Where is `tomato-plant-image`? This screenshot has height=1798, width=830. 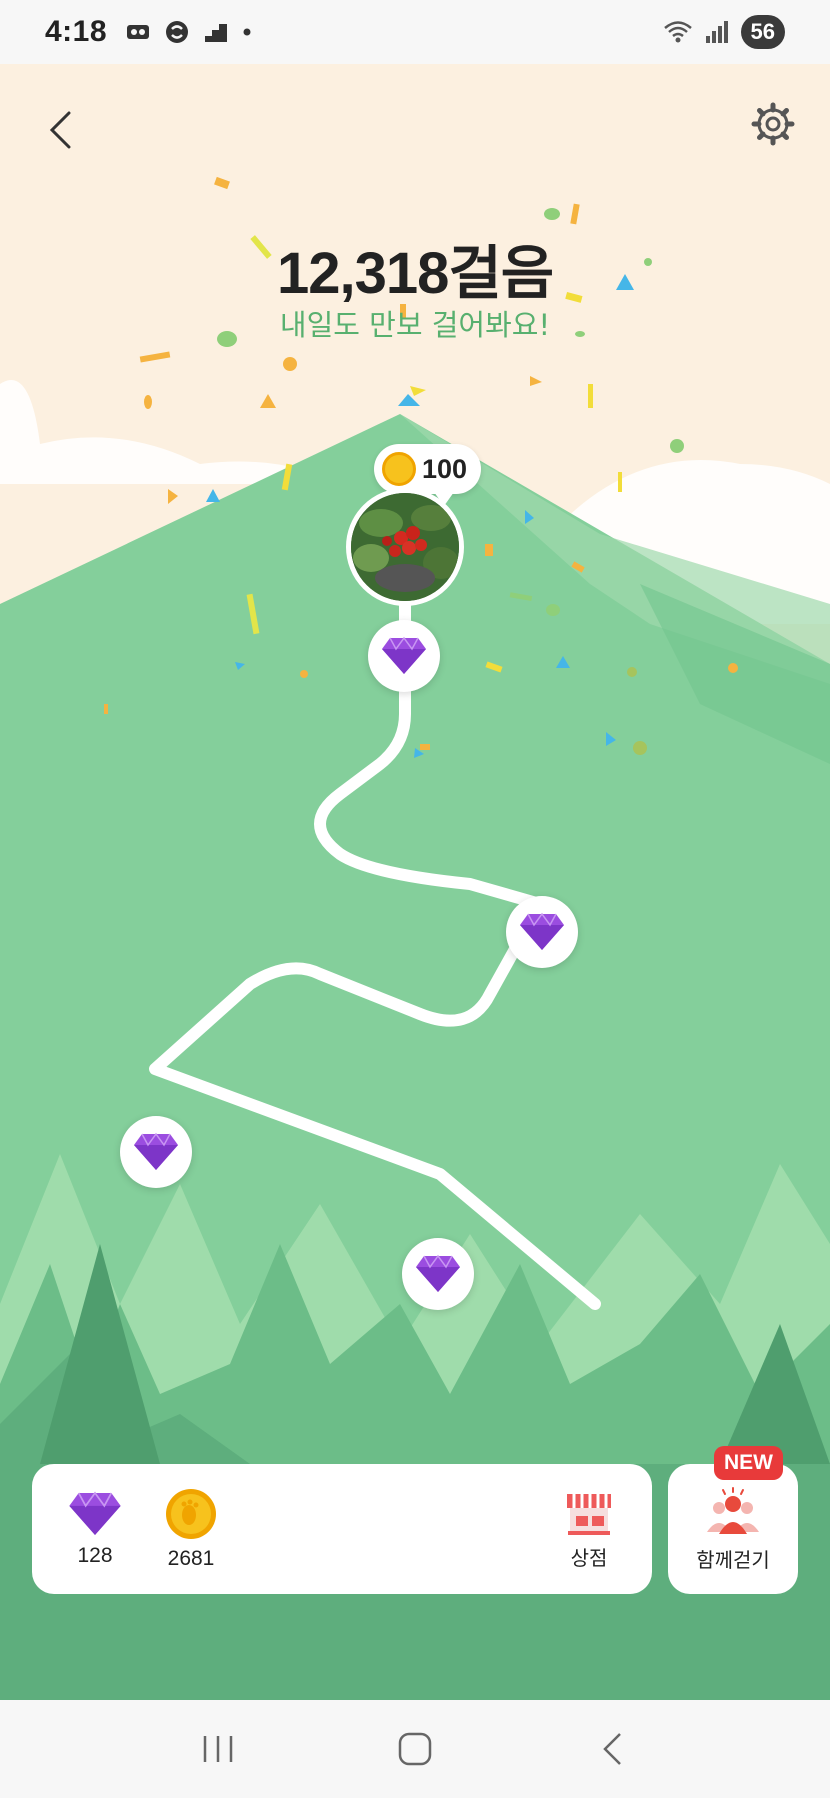 tomato-plant-image is located at coordinates (405, 547).